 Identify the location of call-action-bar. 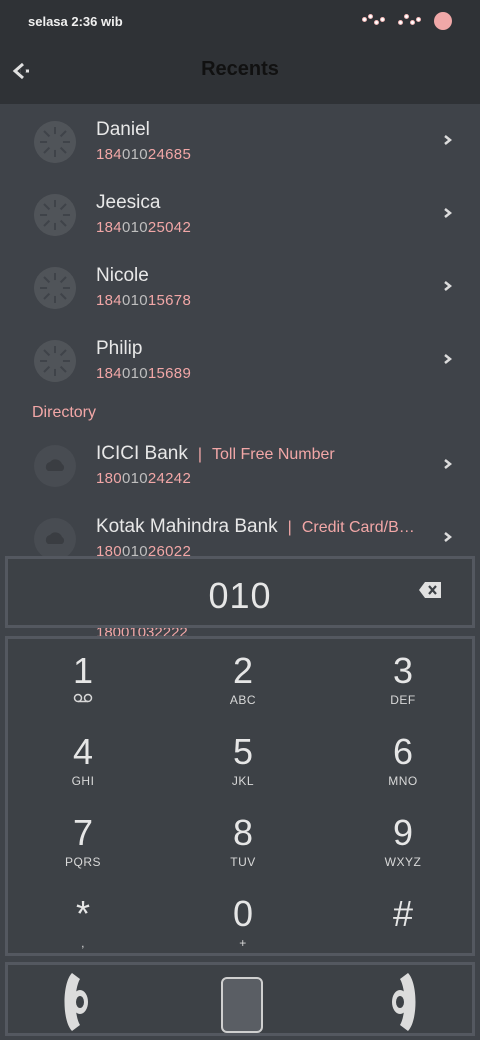
(240, 999).